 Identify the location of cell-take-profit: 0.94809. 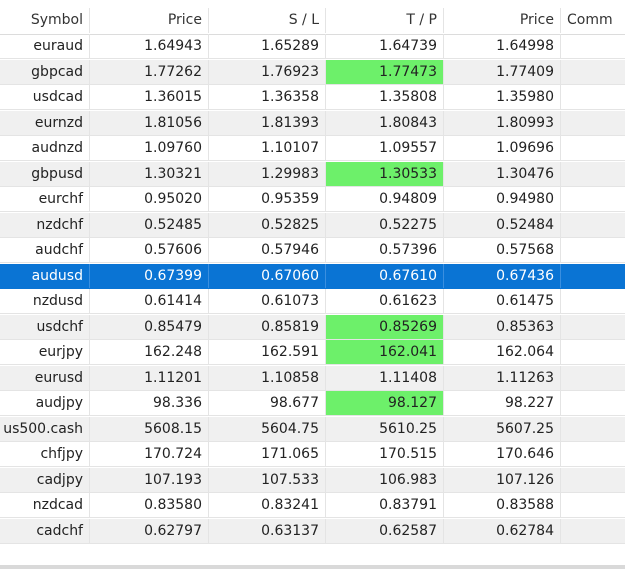
(385, 199).